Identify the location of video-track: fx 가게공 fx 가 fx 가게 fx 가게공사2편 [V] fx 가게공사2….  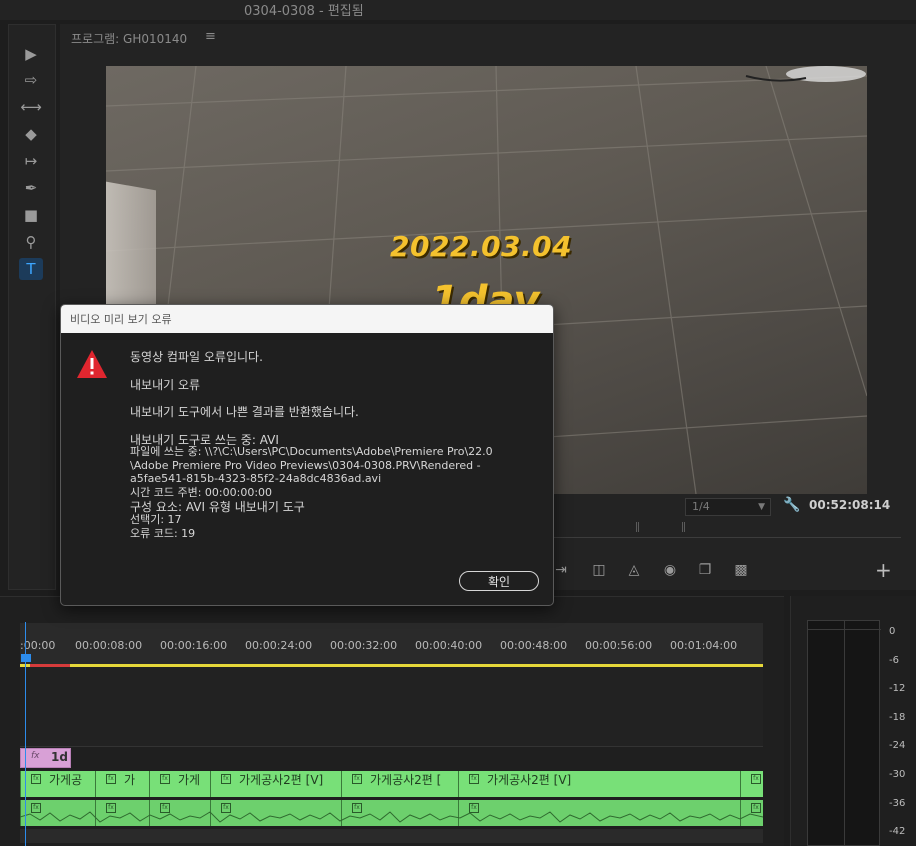
(391, 784).